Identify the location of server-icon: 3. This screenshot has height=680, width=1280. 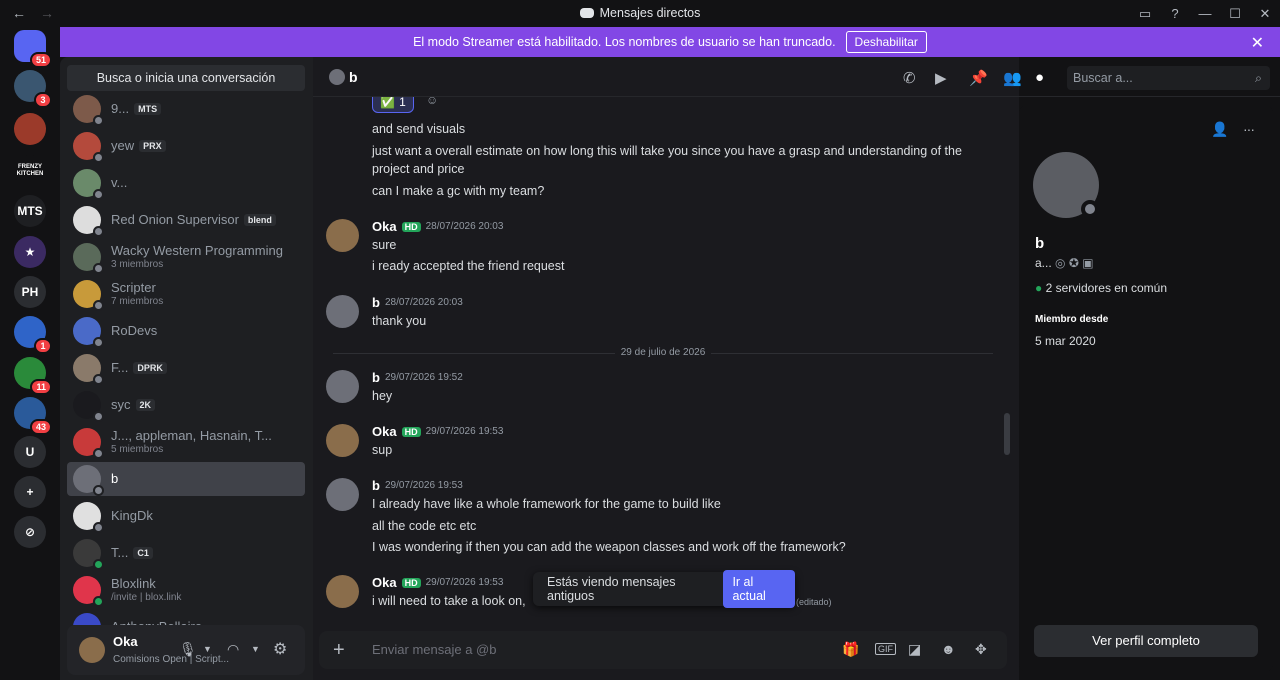
(33, 89).